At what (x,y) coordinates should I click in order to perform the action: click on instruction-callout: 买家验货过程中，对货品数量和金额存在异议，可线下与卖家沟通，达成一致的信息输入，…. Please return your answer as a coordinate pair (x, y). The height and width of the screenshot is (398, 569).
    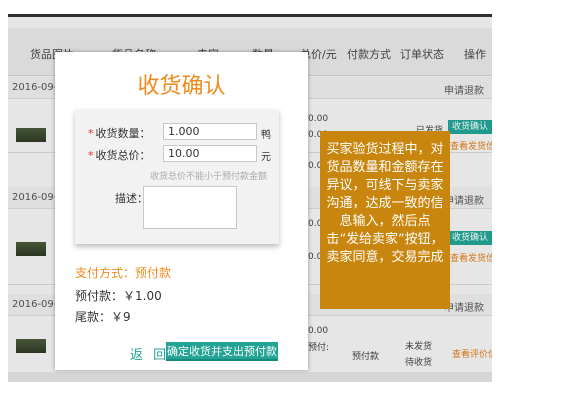
    Looking at the image, I should click on (385, 220).